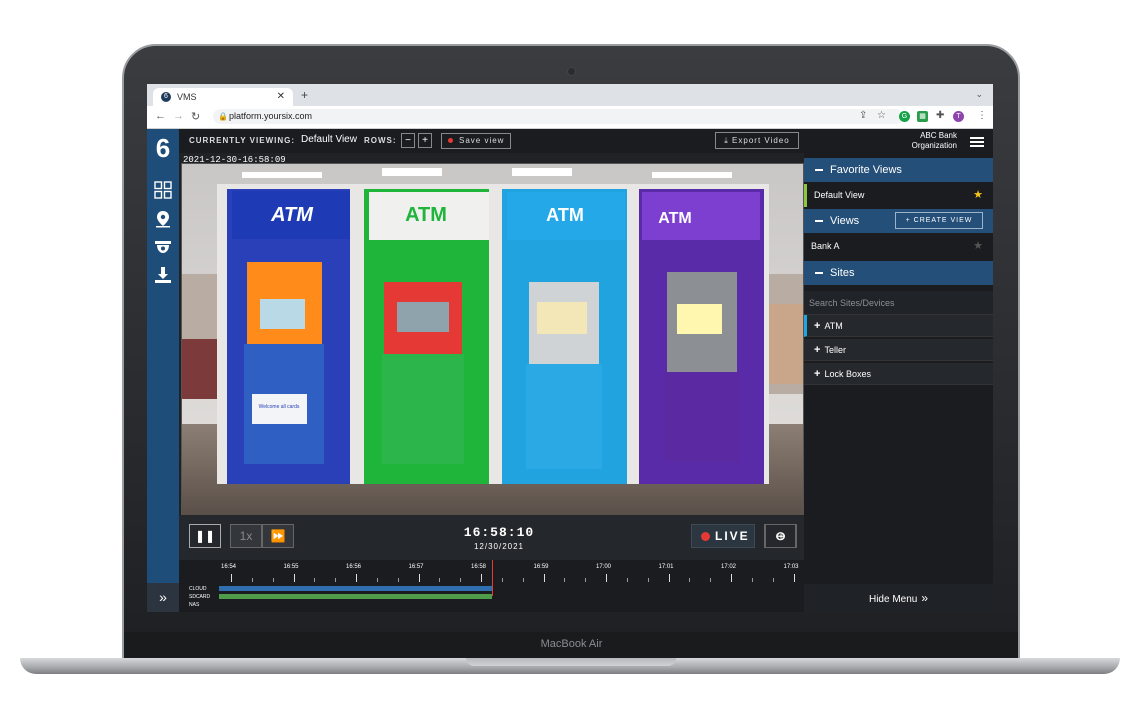 This screenshot has height=720, width=1143. Describe the element at coordinates (729, 567) in the screenshot. I see `timeline-tick-label: 17:02` at that location.